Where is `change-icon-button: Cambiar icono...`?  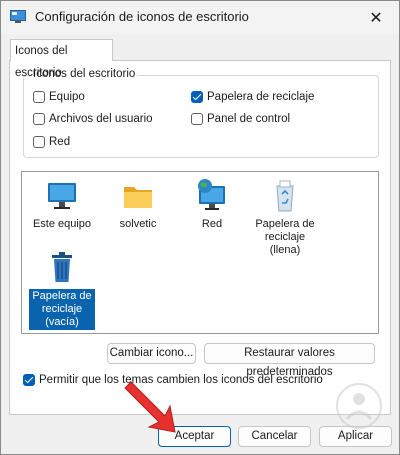 change-icon-button: Cambiar icono... is located at coordinates (151, 353).